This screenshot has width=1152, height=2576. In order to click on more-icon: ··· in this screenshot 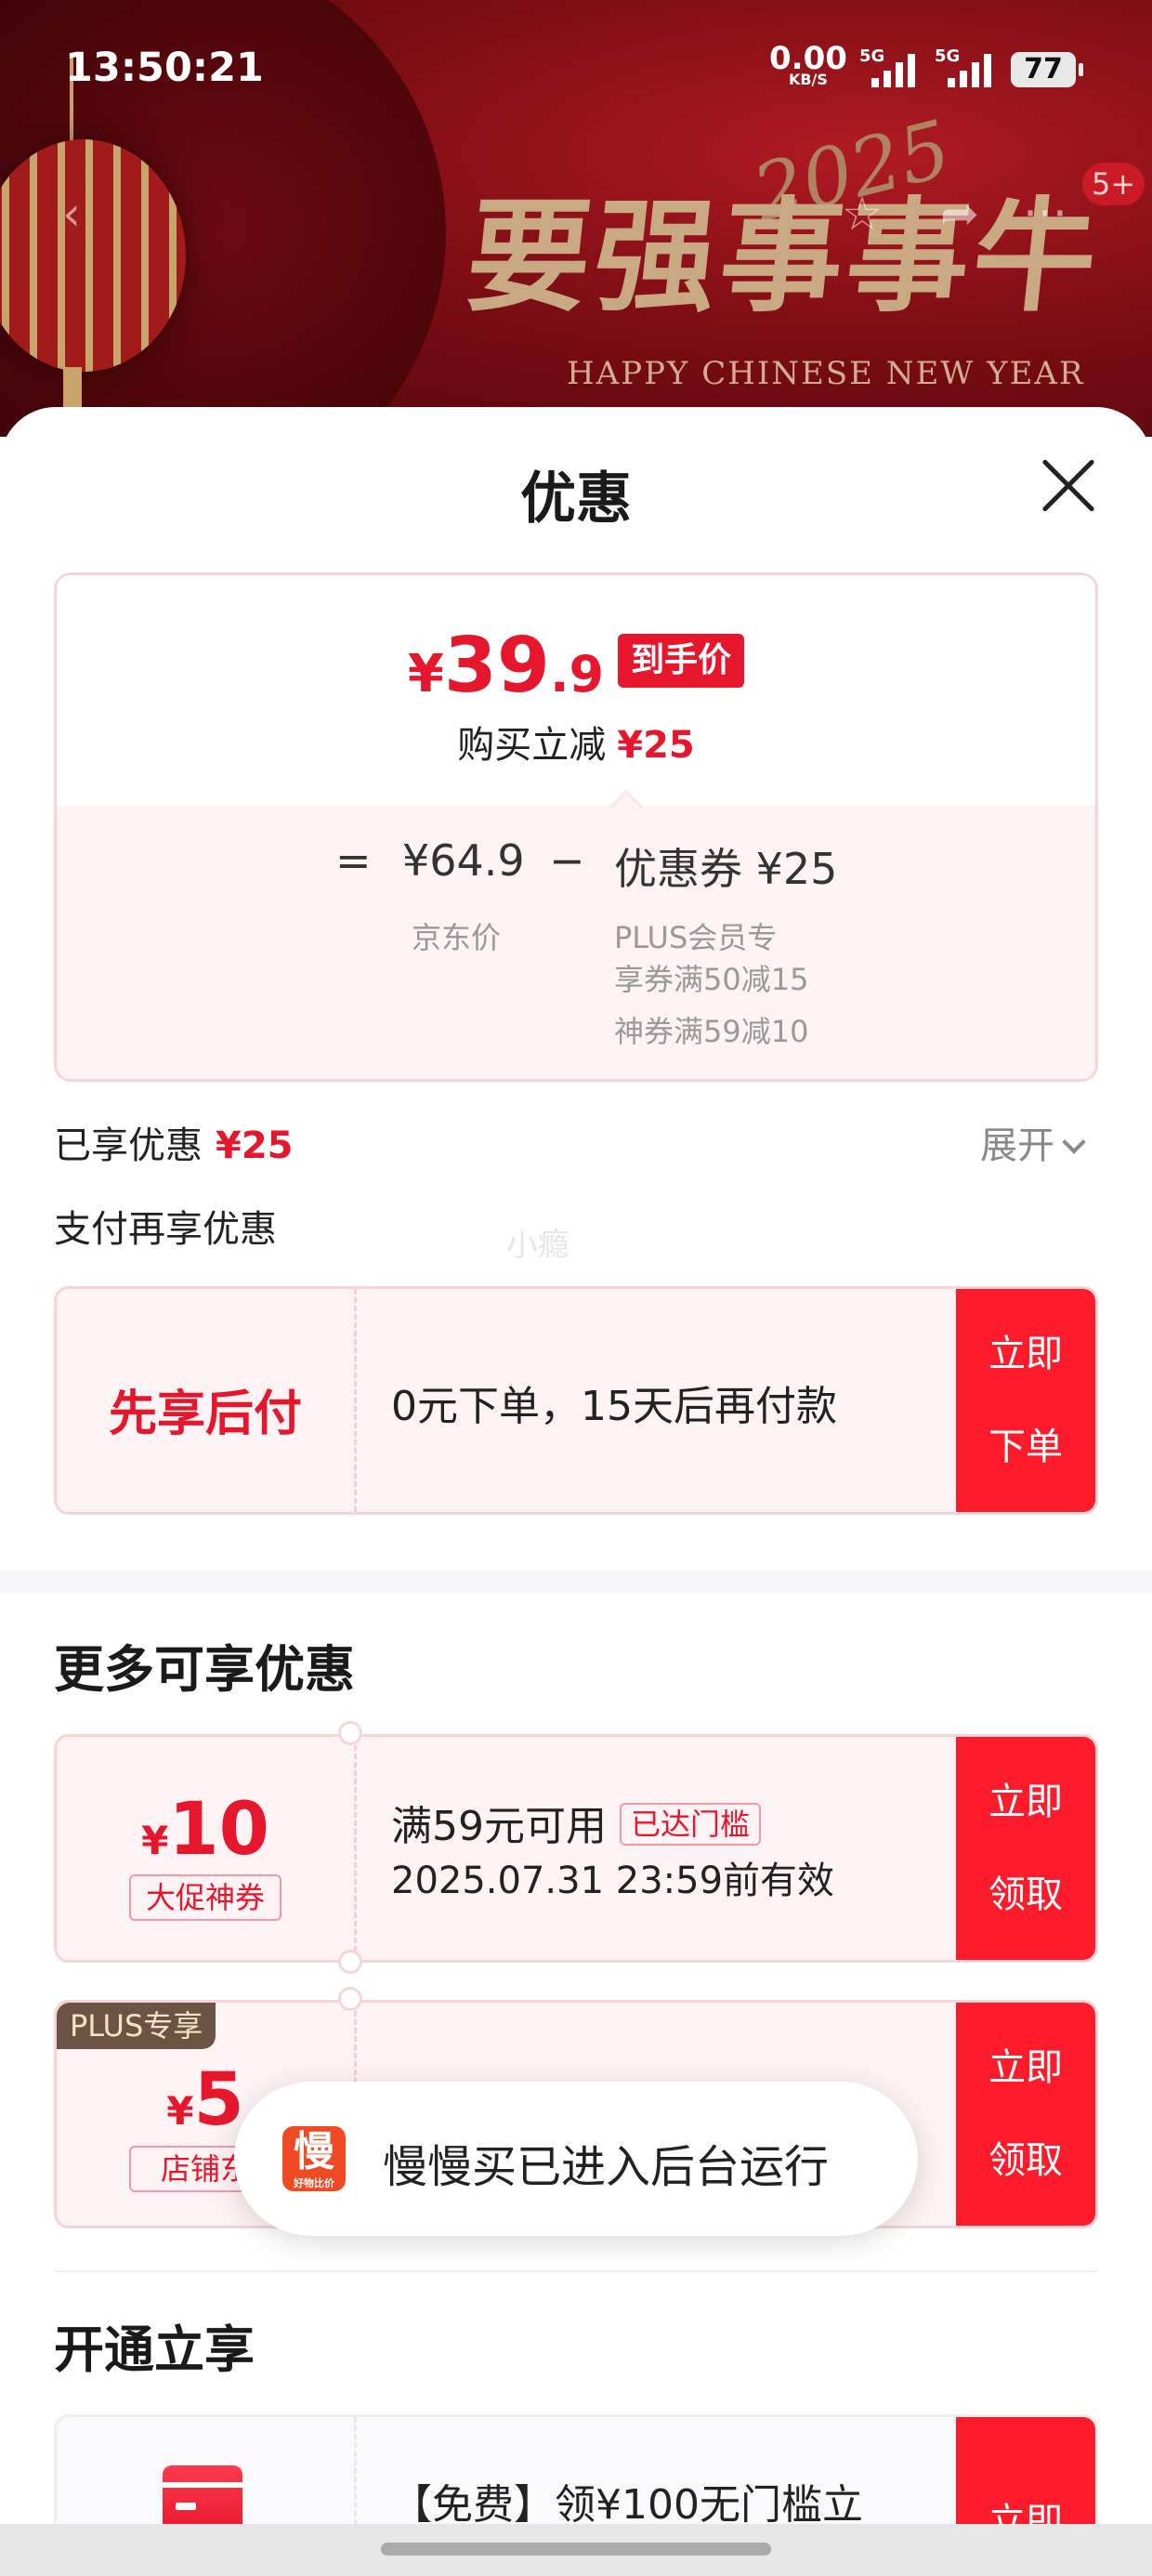, I will do `click(1045, 213)`.